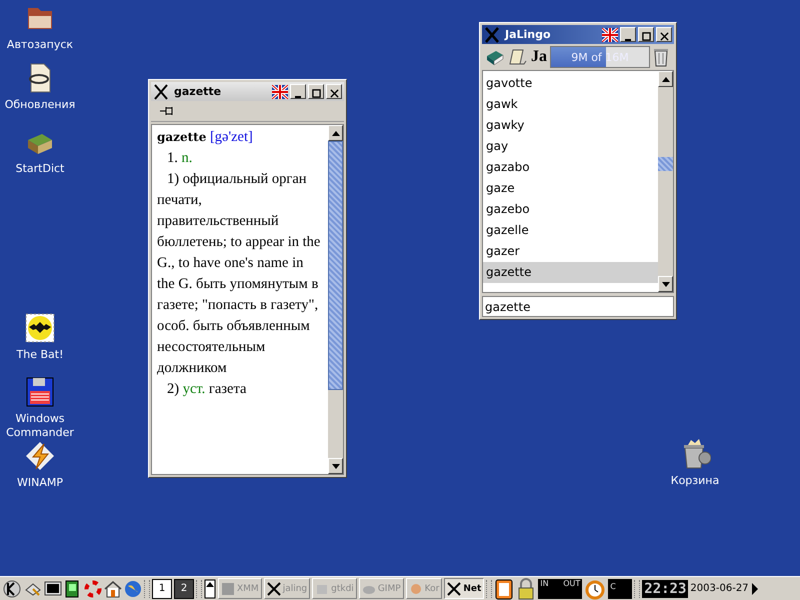 Image resolution: width=800 pixels, height=600 pixels. Describe the element at coordinates (719, 588) in the screenshot. I see `date-label: 2003-06-27` at that location.